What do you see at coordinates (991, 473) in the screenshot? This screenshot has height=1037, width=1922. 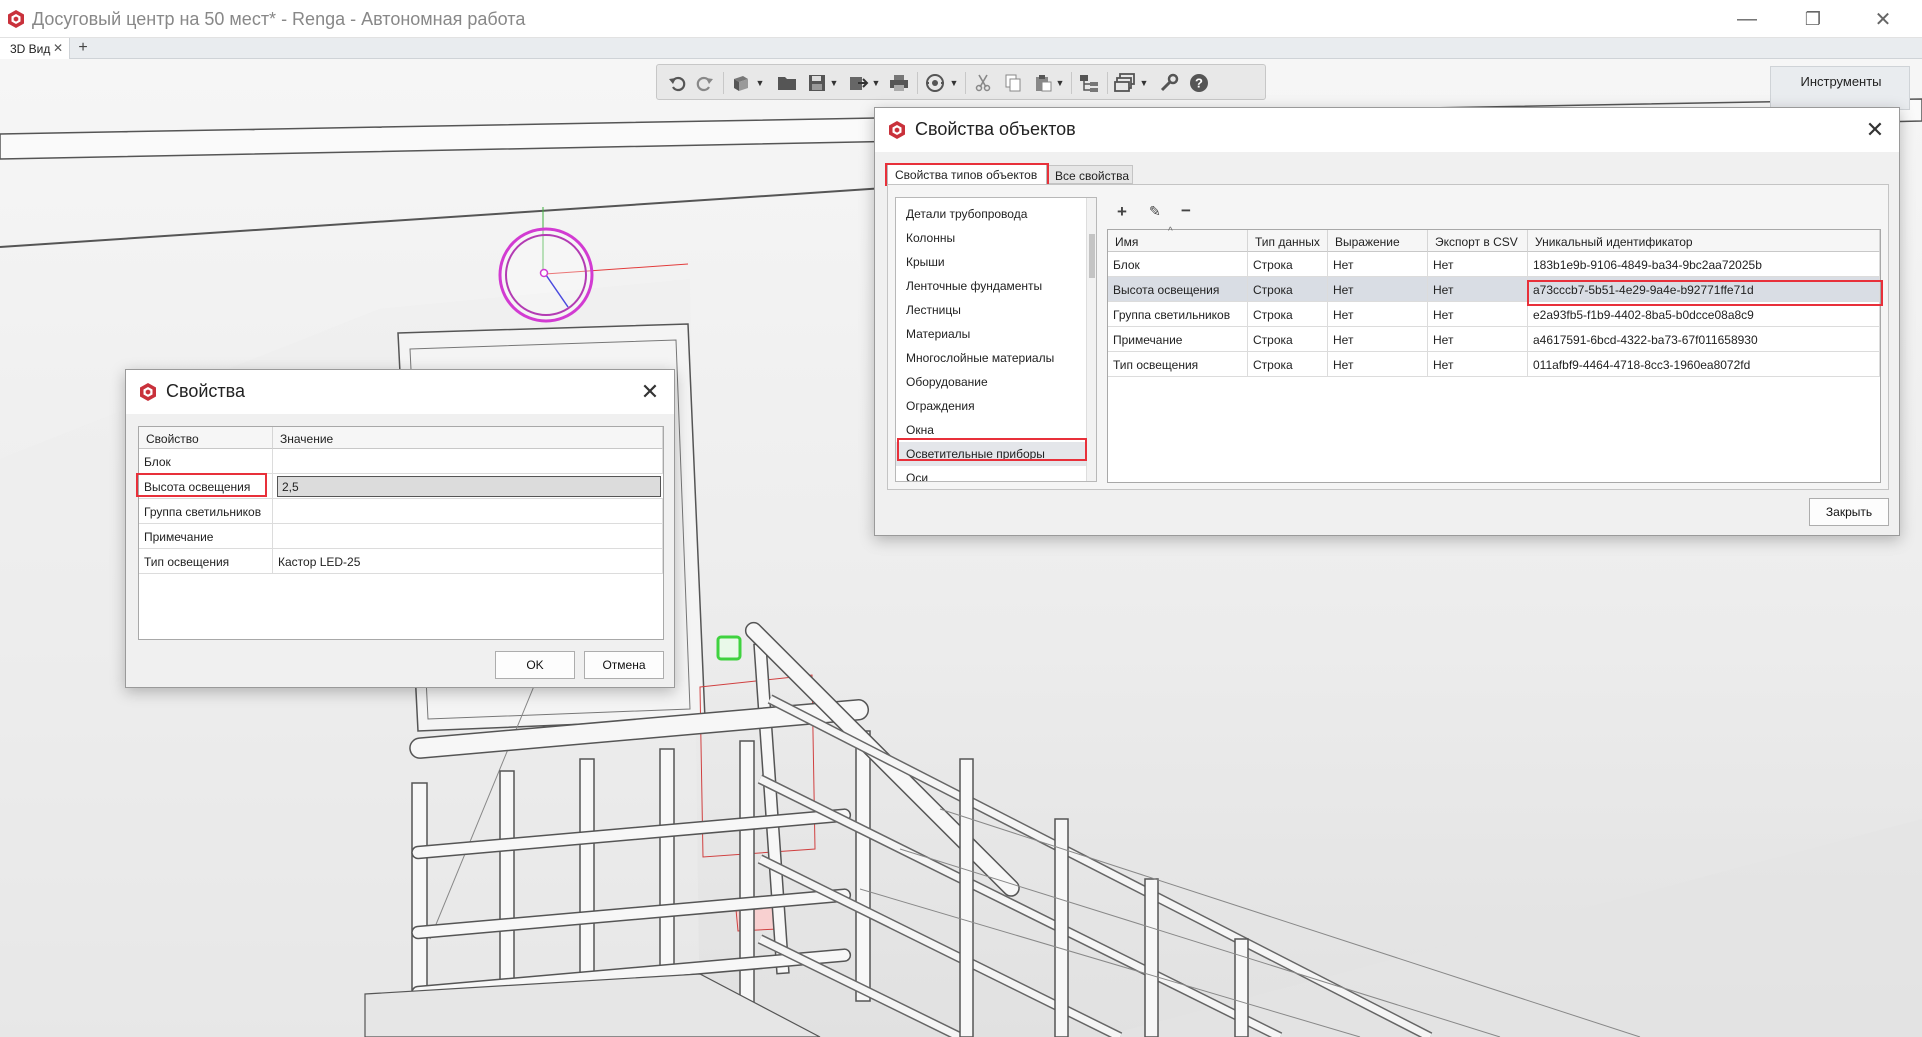 I see `category-item: Оси` at bounding box center [991, 473].